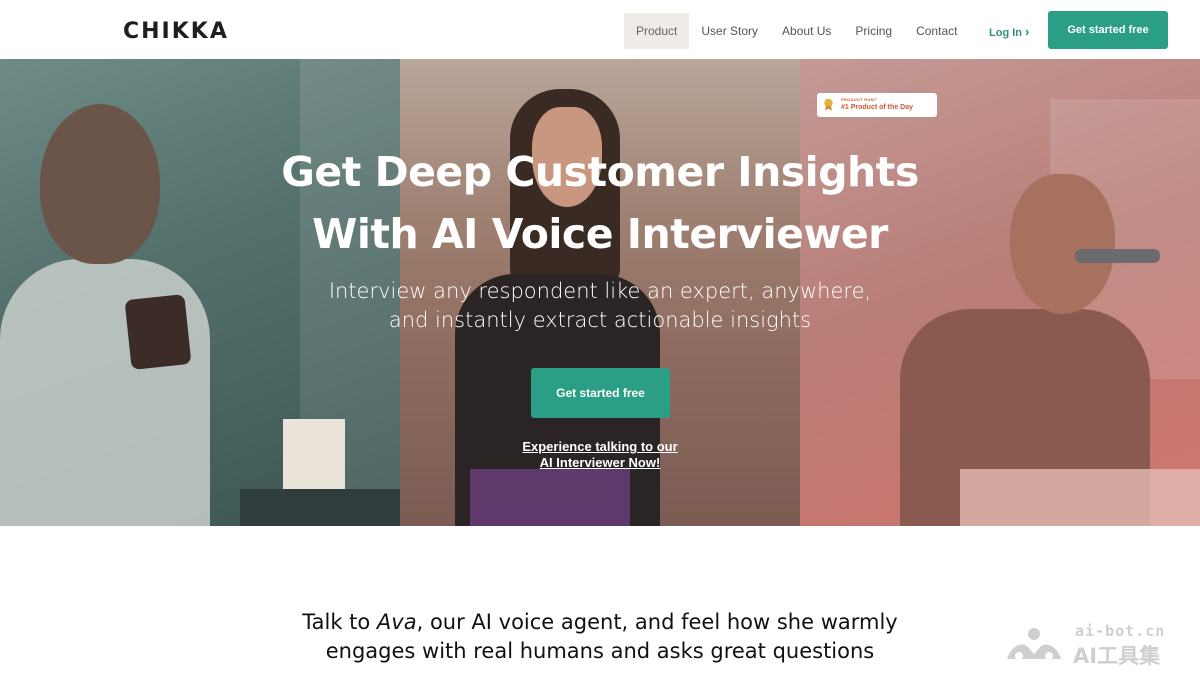 This screenshot has height=675, width=1200. I want to click on hero-get-started-button: Get started free, so click(600, 393).